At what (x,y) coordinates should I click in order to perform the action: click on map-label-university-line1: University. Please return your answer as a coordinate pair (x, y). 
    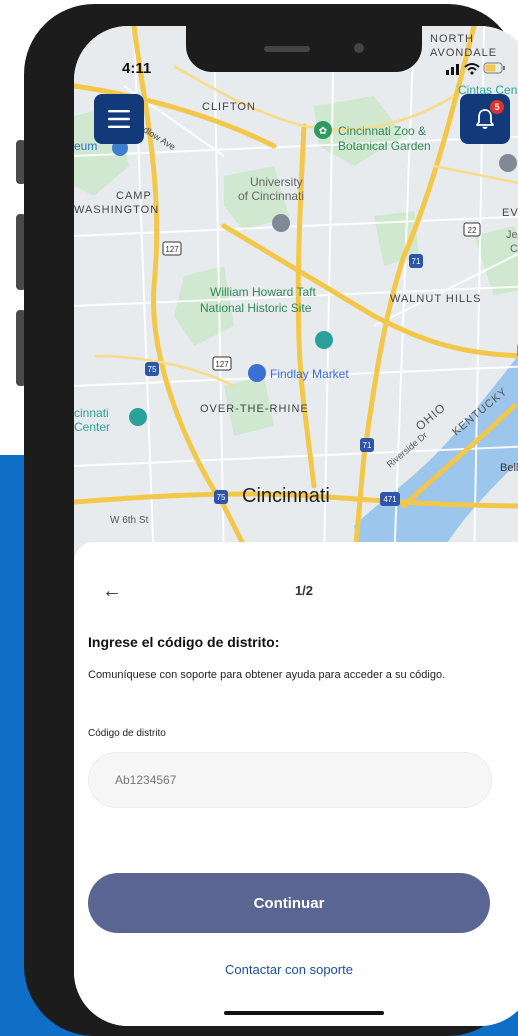
    Looking at the image, I should click on (276, 182).